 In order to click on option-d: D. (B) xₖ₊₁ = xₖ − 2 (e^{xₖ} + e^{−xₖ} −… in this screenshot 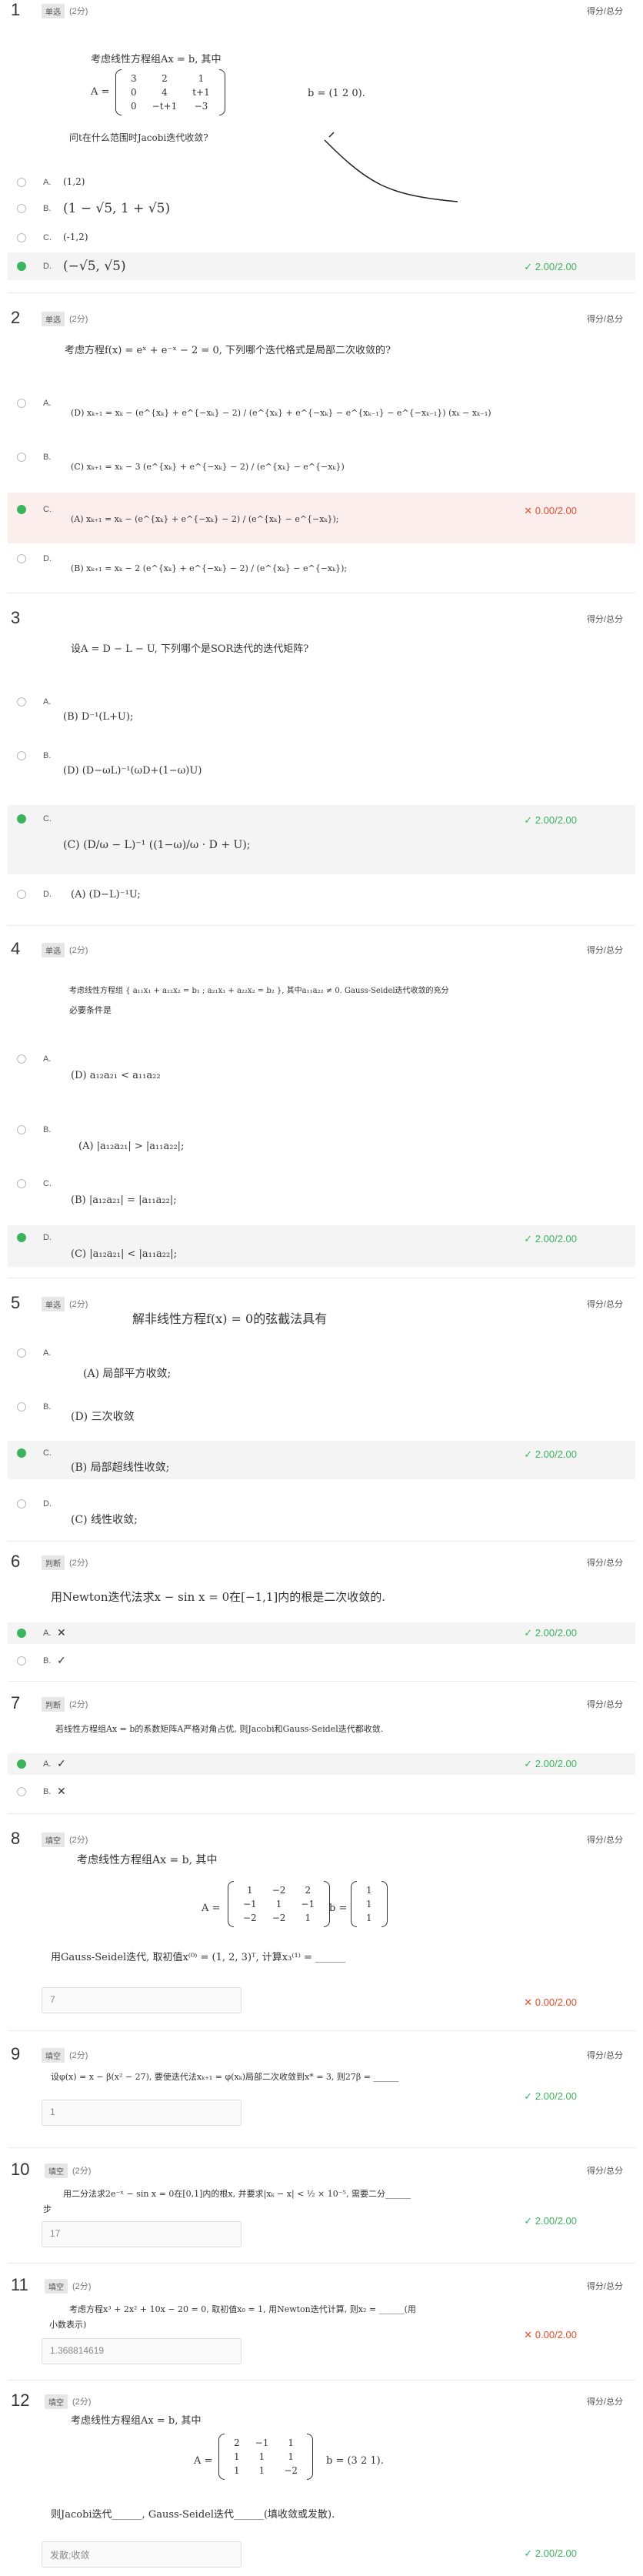, I will do `click(321, 566)`.